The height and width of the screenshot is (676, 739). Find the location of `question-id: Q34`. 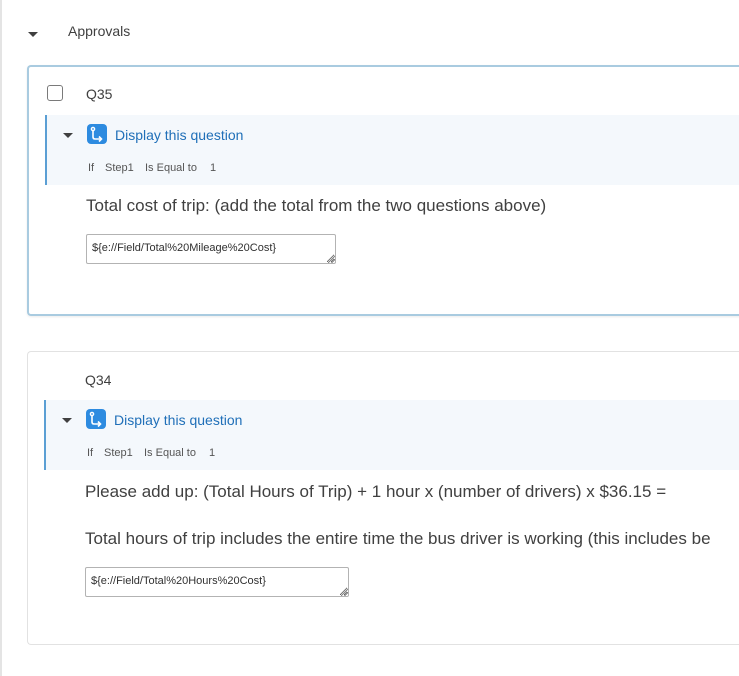

question-id: Q34 is located at coordinates (98, 380).